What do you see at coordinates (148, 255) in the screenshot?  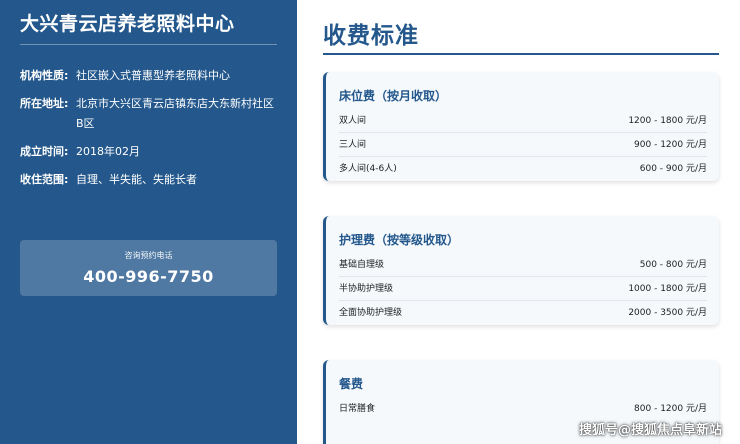 I see `phone-caption: 咨询预约电话` at bounding box center [148, 255].